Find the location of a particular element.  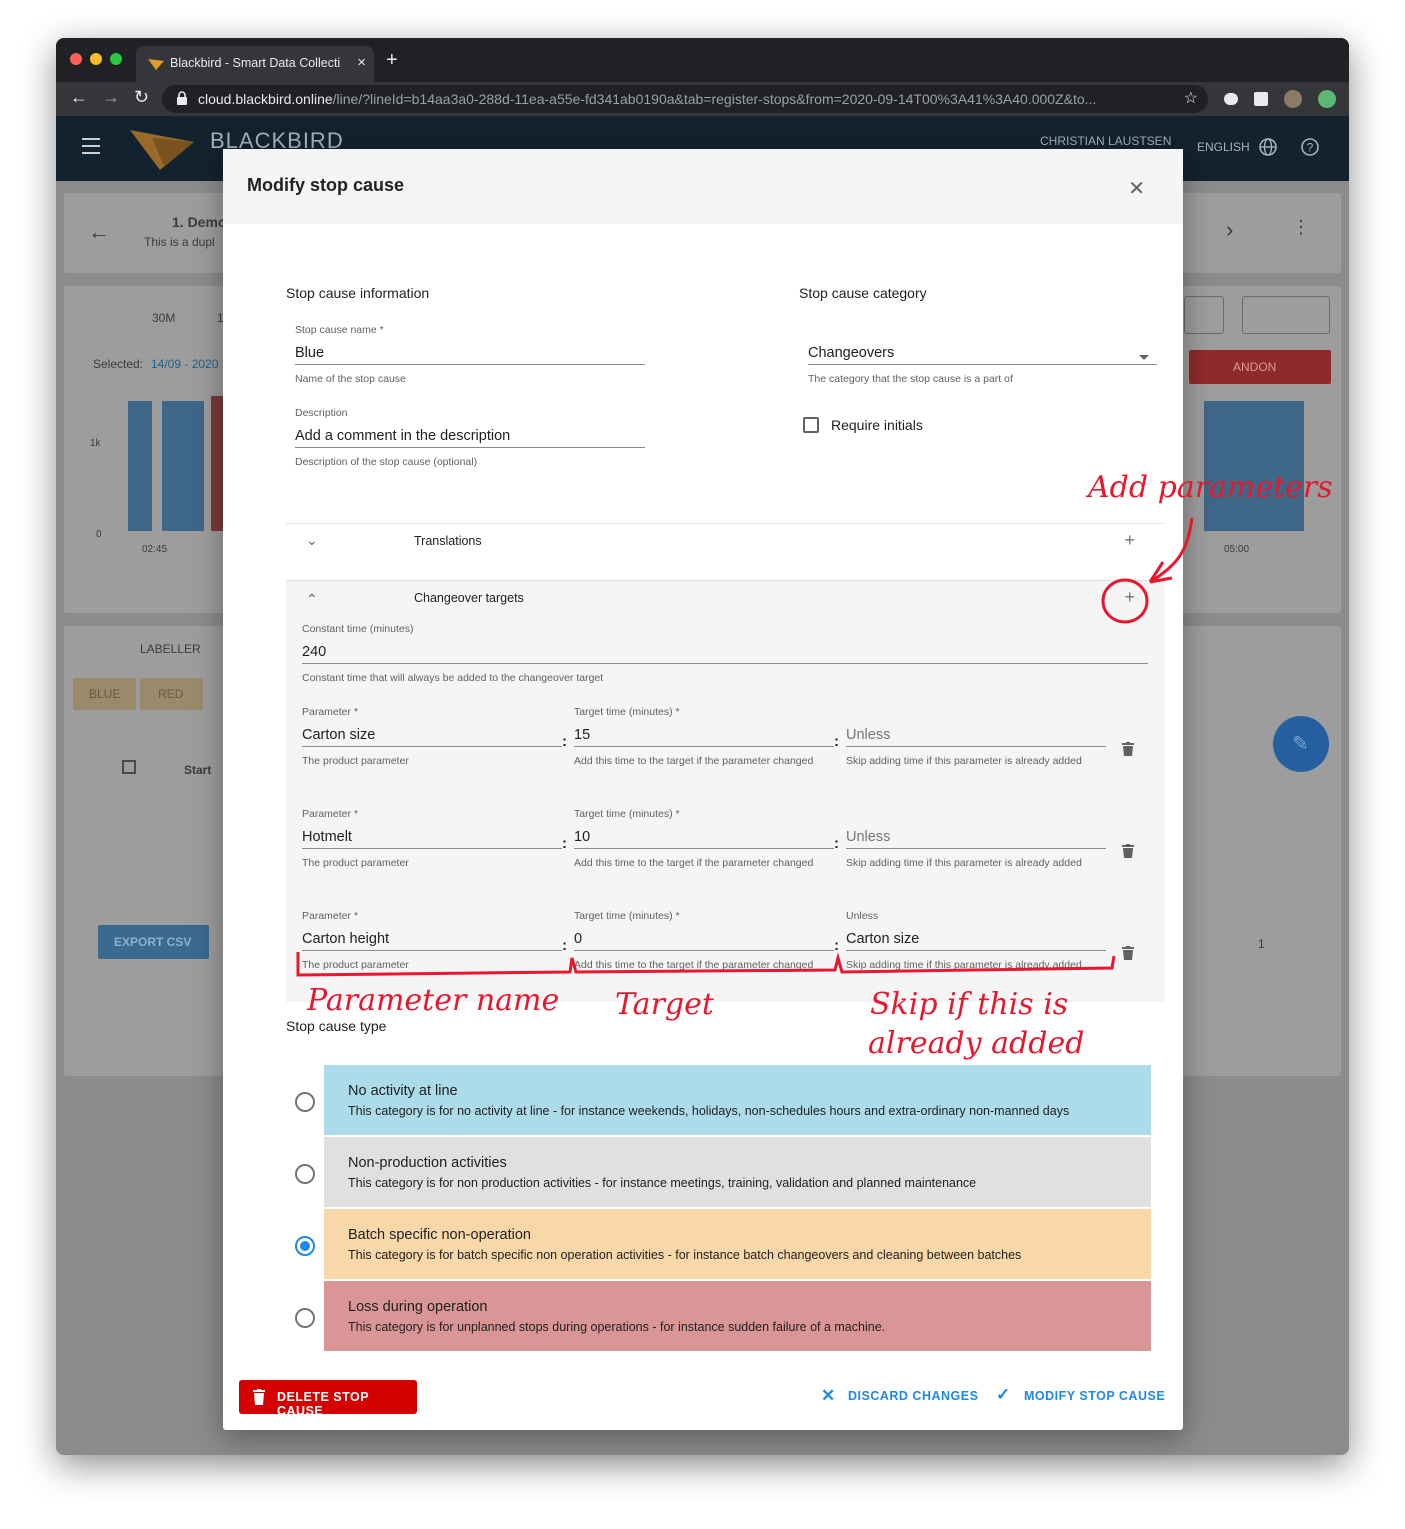

more-options-icon: ⋮ is located at coordinates (1301, 227).